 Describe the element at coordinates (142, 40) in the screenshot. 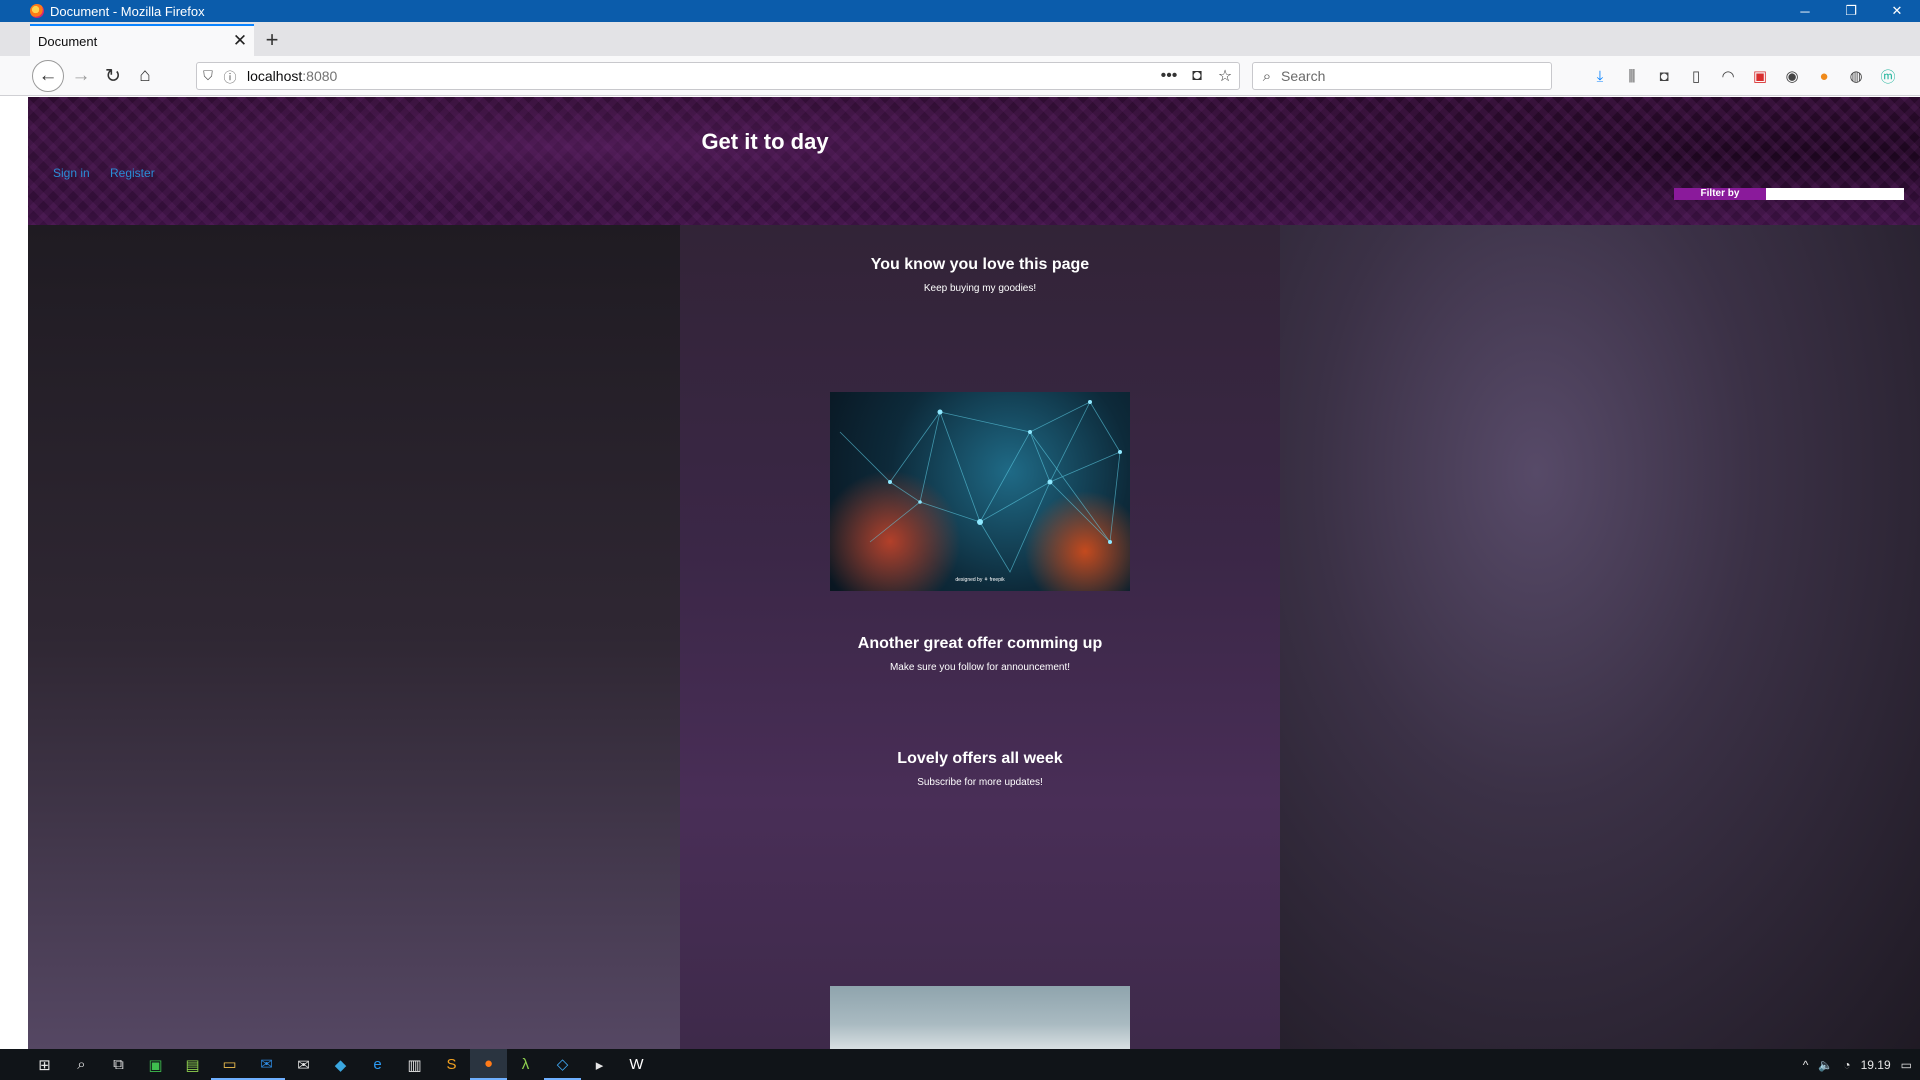

I see `tab-document: Document ✕` at that location.